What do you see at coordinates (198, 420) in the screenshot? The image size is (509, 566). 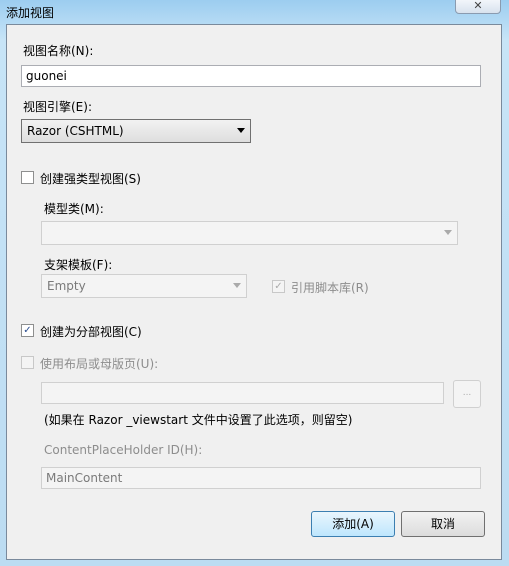 I see `layout-note: (如果在 Razor _viewstart 文件中设置了此选项，则留空)` at bounding box center [198, 420].